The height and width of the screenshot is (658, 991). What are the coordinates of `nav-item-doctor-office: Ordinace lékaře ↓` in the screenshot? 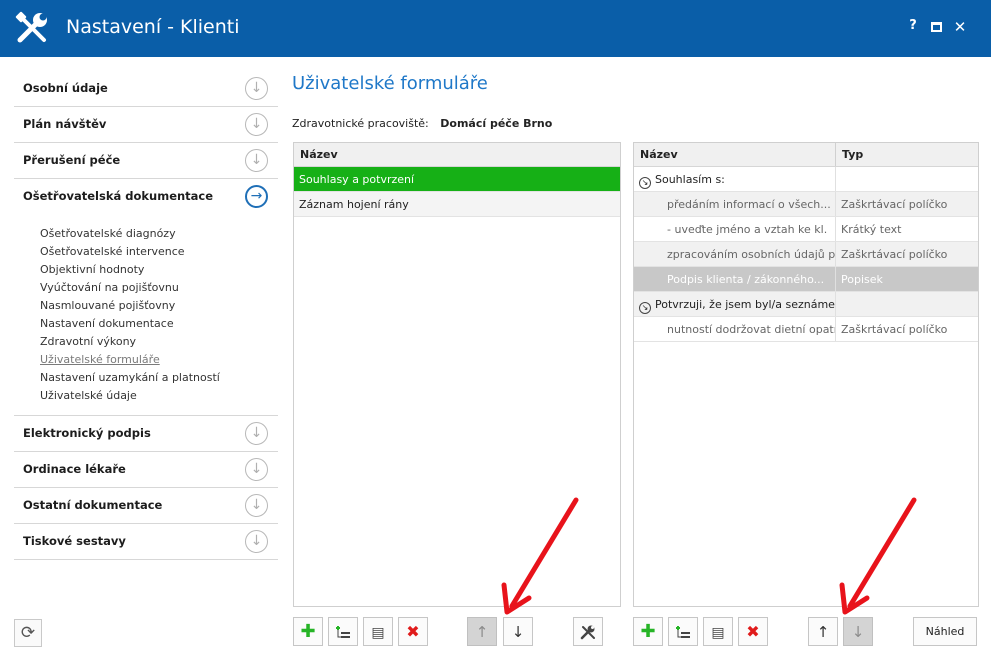 It's located at (146, 470).